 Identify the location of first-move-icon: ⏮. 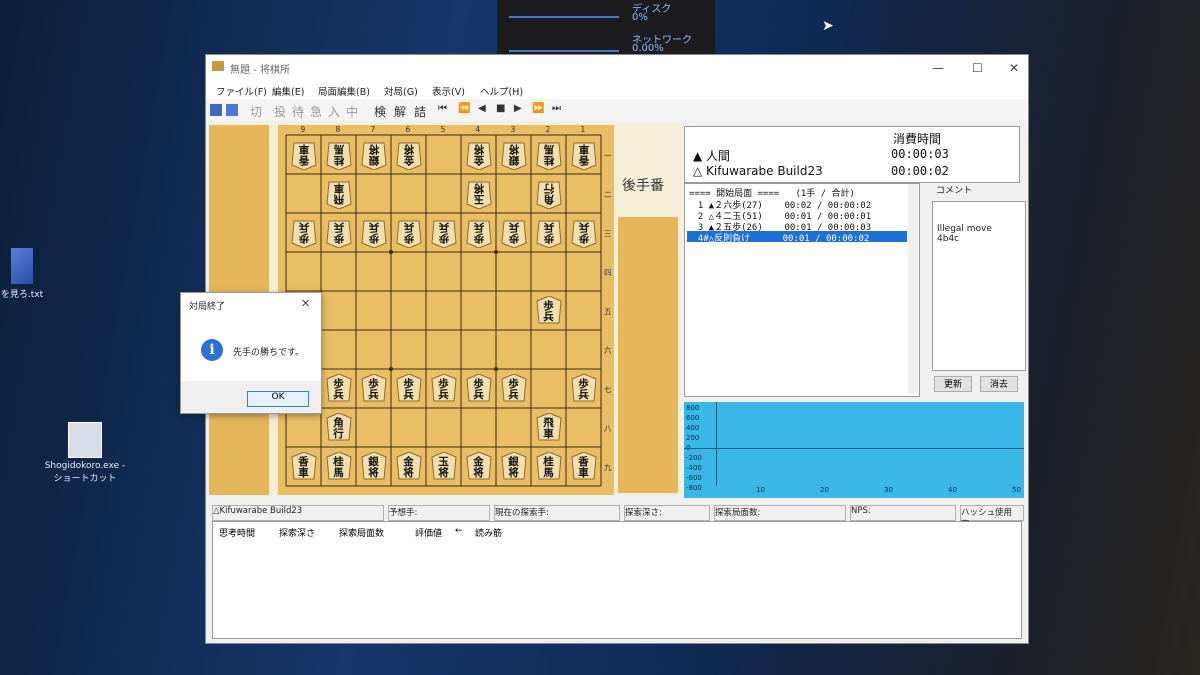
(442, 108).